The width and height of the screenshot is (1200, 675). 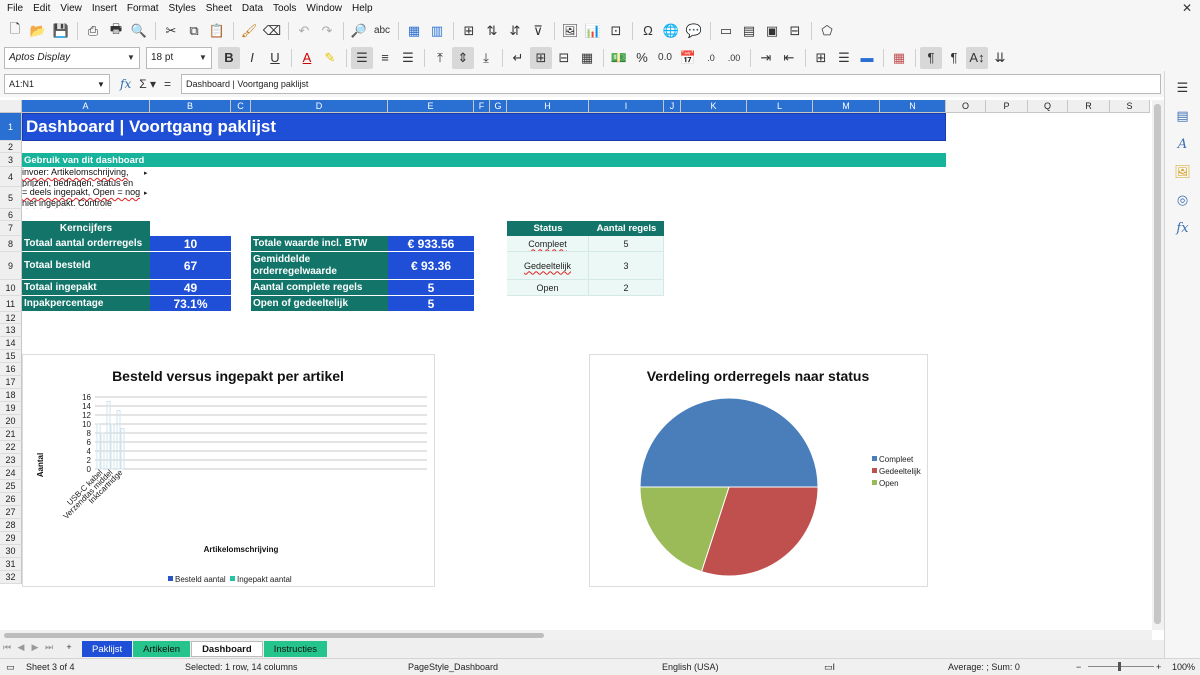 I want to click on row-header: 23, so click(x=11, y=460).